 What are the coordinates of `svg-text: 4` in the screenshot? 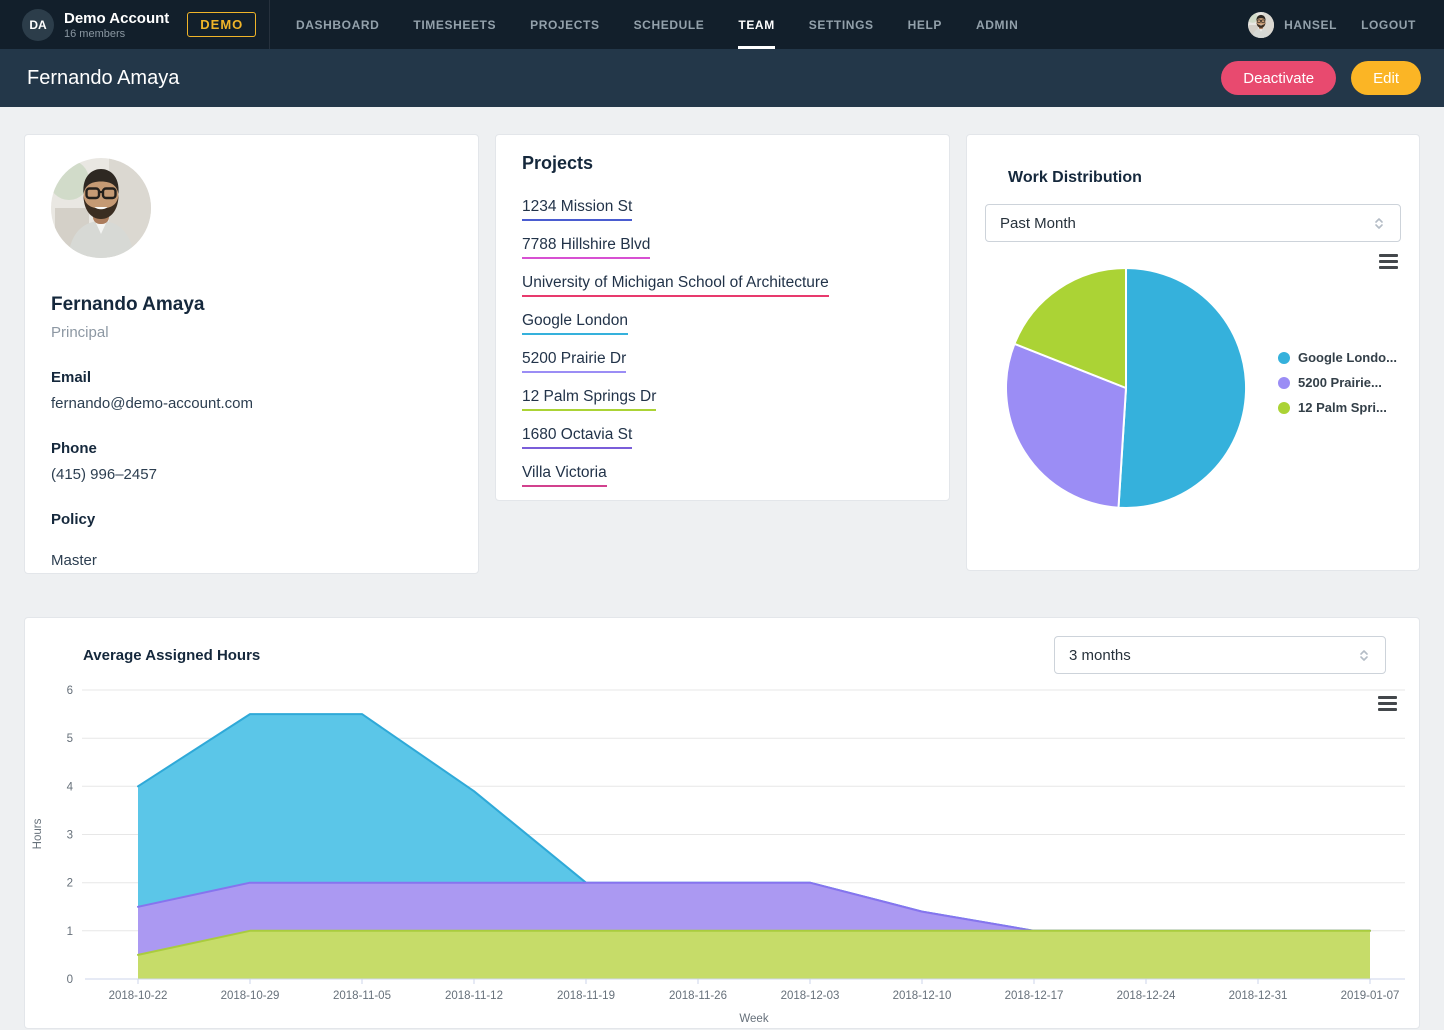 It's located at (70, 787).